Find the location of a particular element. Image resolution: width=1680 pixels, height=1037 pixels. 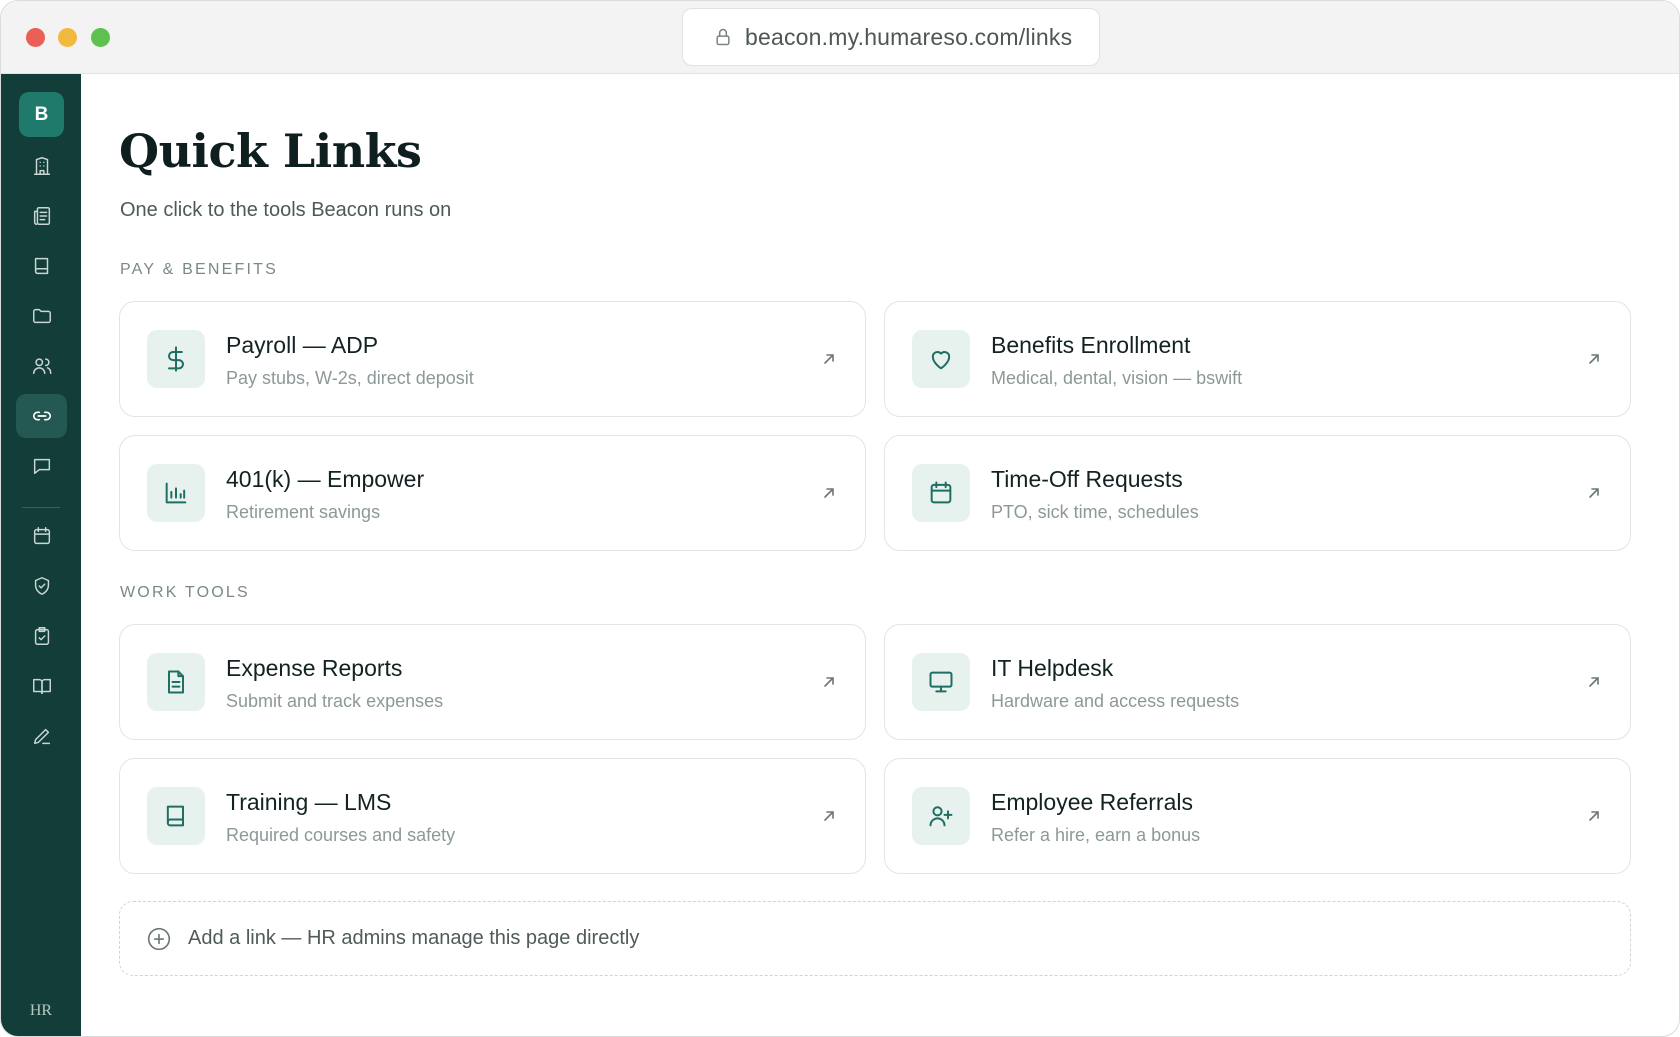

user-plus-icon is located at coordinates (941, 816).